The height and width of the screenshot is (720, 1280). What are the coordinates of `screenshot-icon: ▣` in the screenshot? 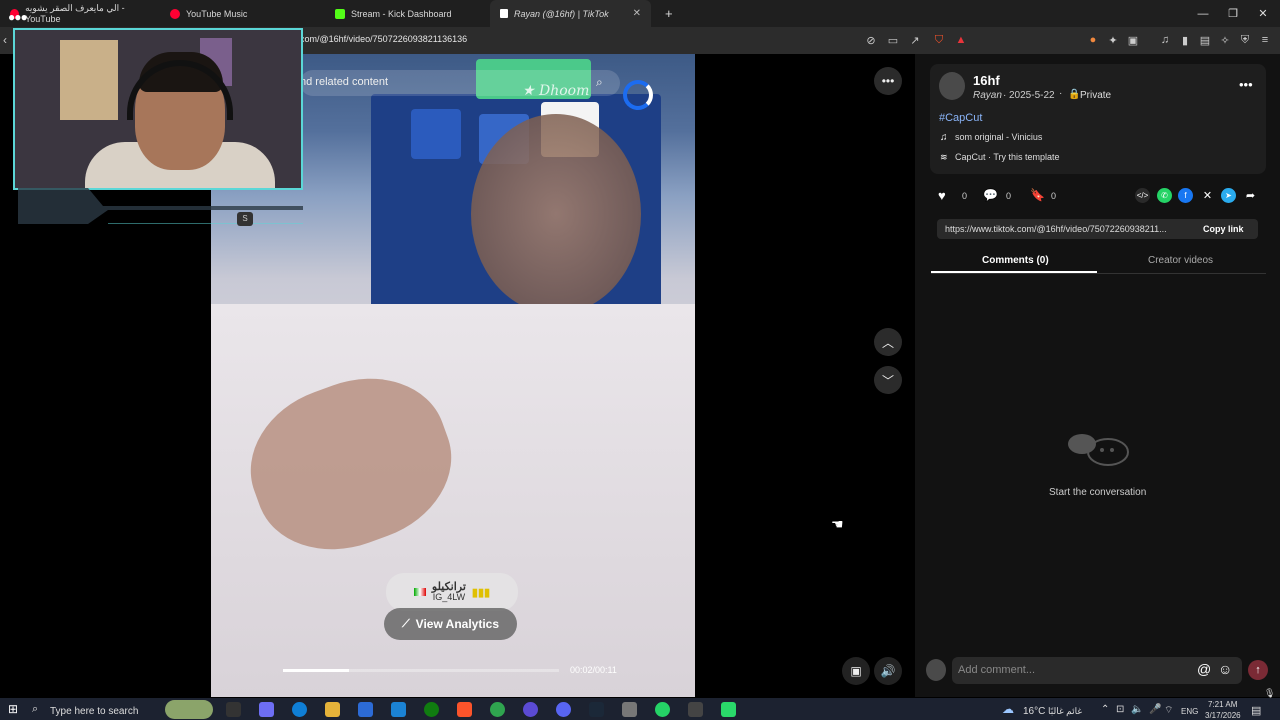 It's located at (1133, 40).